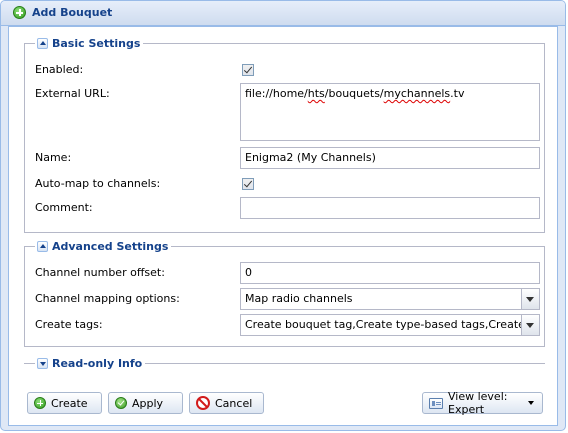 The image size is (568, 433). I want to click on basic-settings-legend: Basic Settings, so click(89, 43).